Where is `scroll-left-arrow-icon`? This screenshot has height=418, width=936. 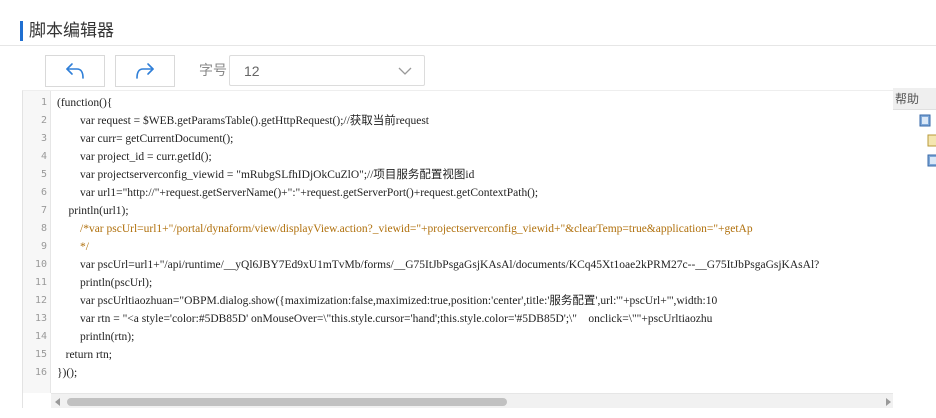 scroll-left-arrow-icon is located at coordinates (57, 402).